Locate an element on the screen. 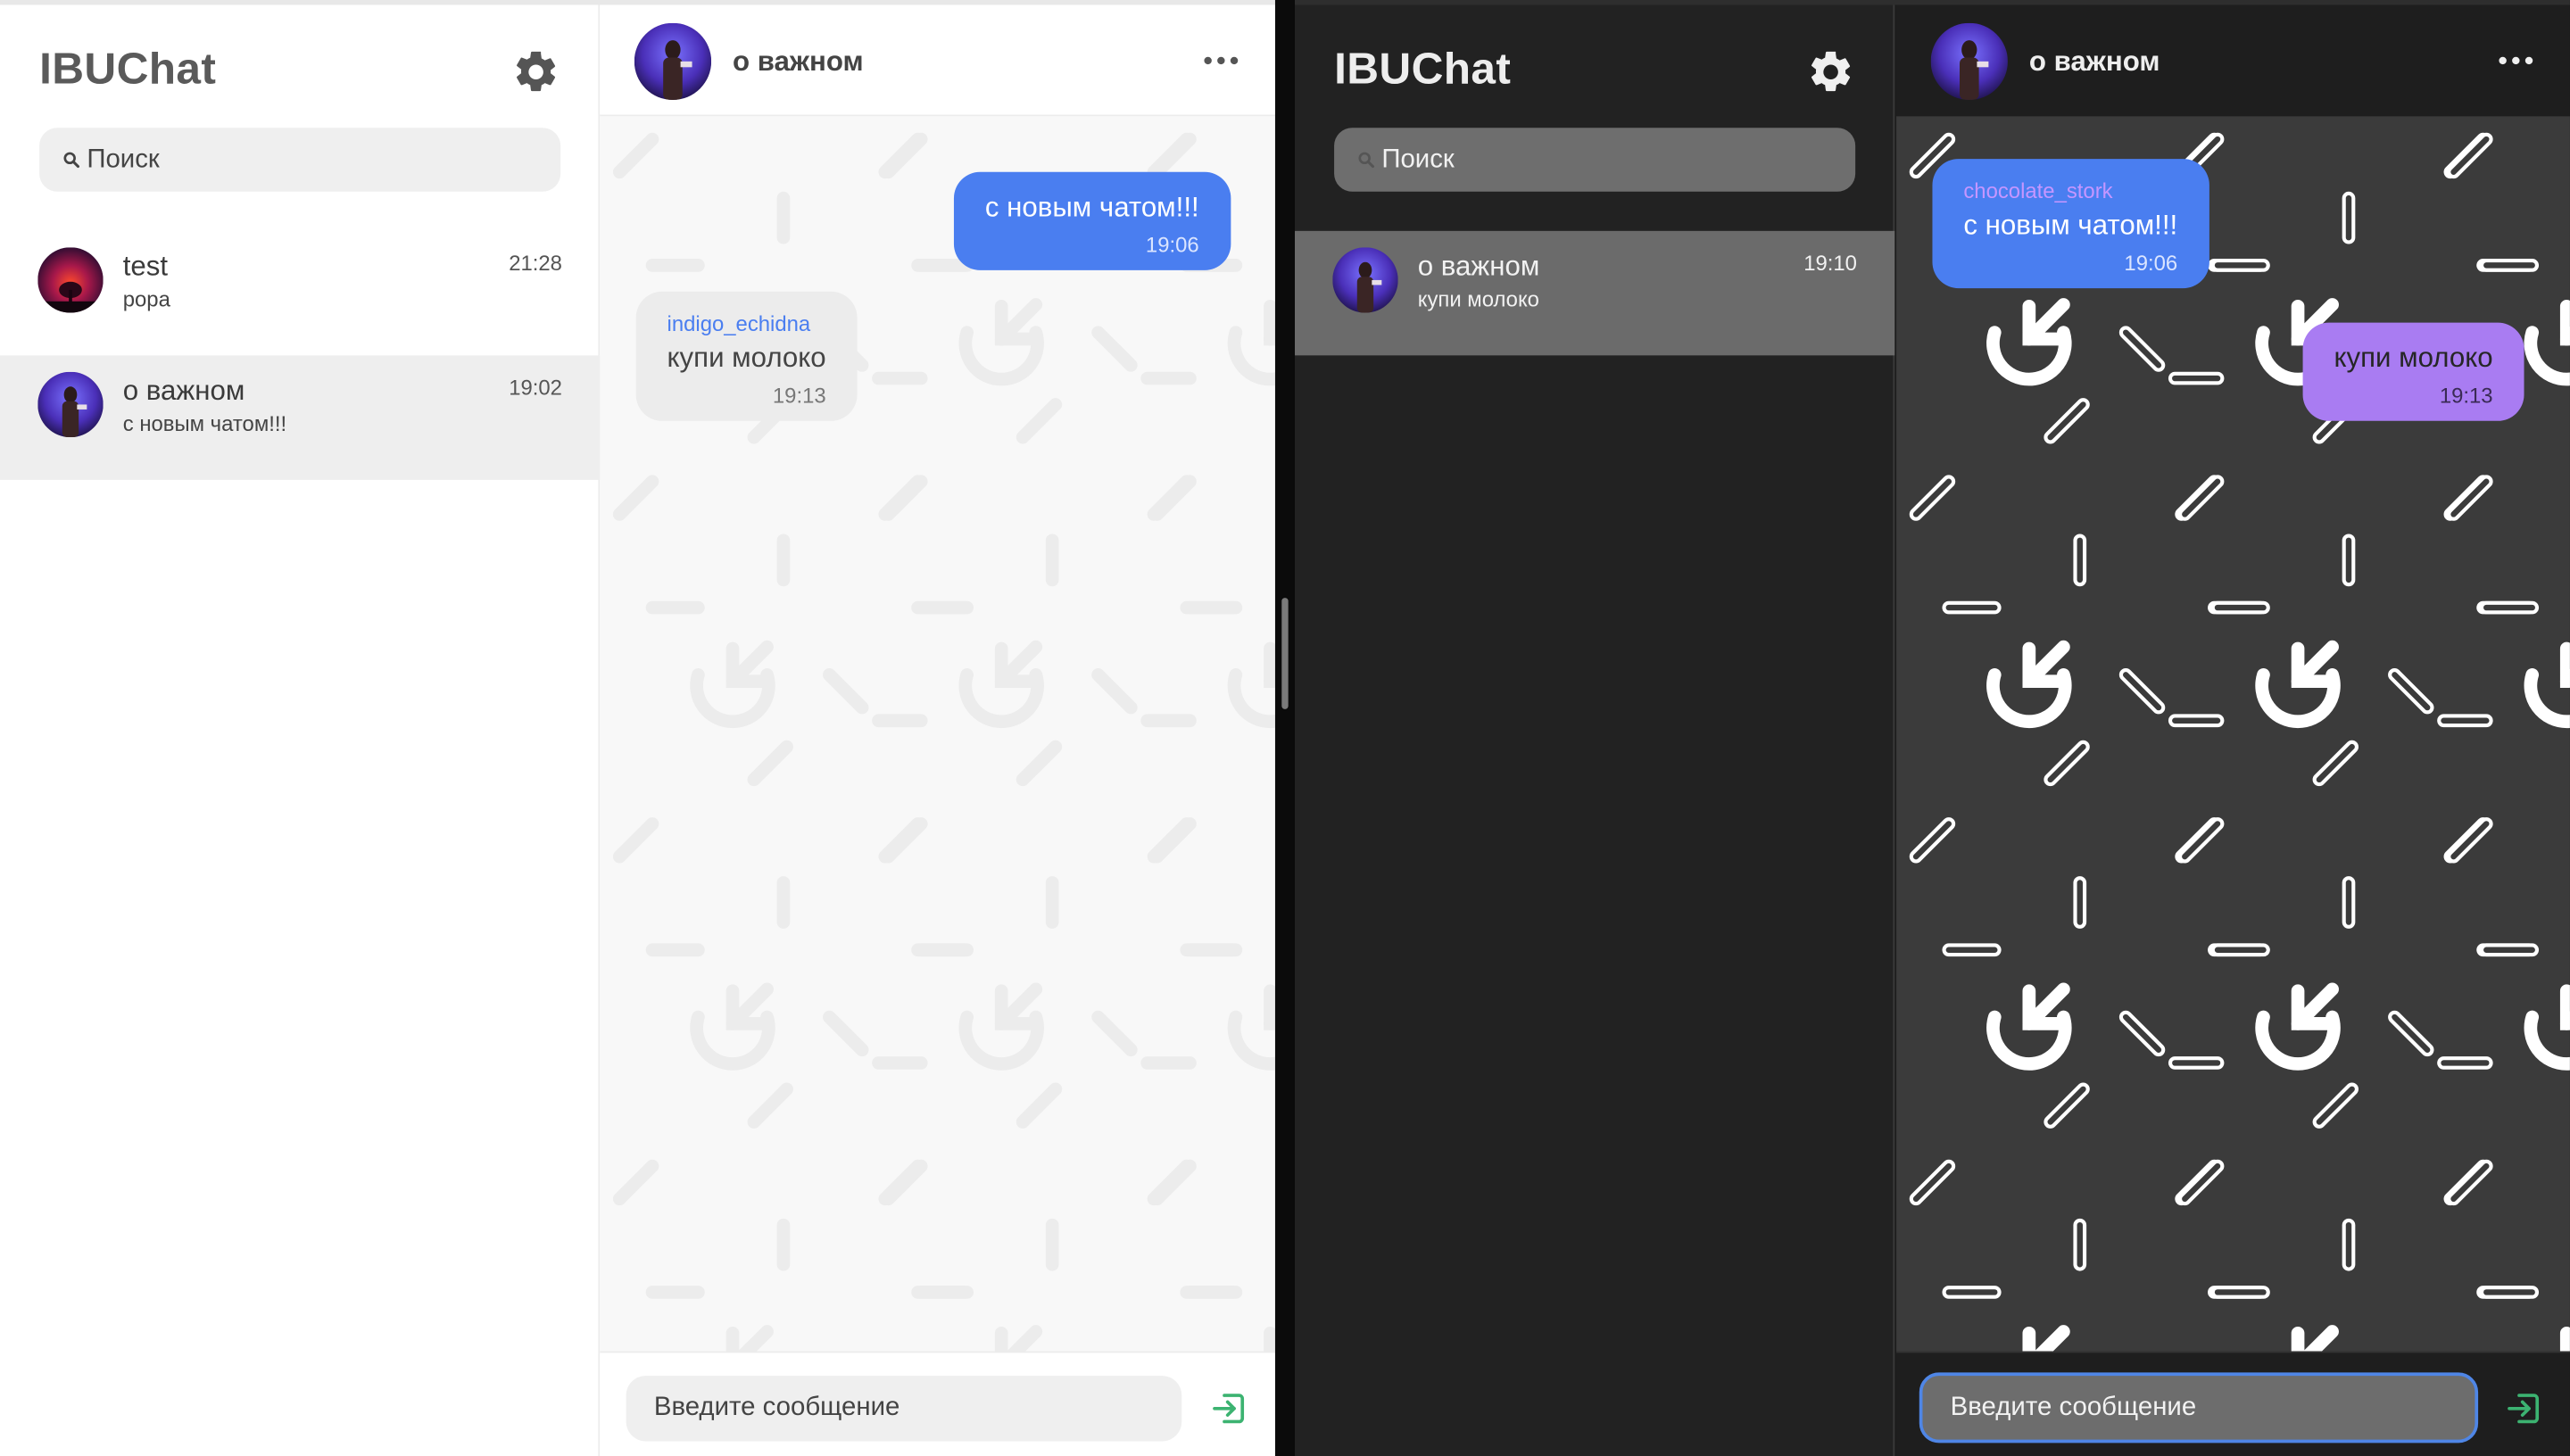 The image size is (2570, 1456). message-bubble-own: купи молоко 19:13 is located at coordinates (2413, 371).